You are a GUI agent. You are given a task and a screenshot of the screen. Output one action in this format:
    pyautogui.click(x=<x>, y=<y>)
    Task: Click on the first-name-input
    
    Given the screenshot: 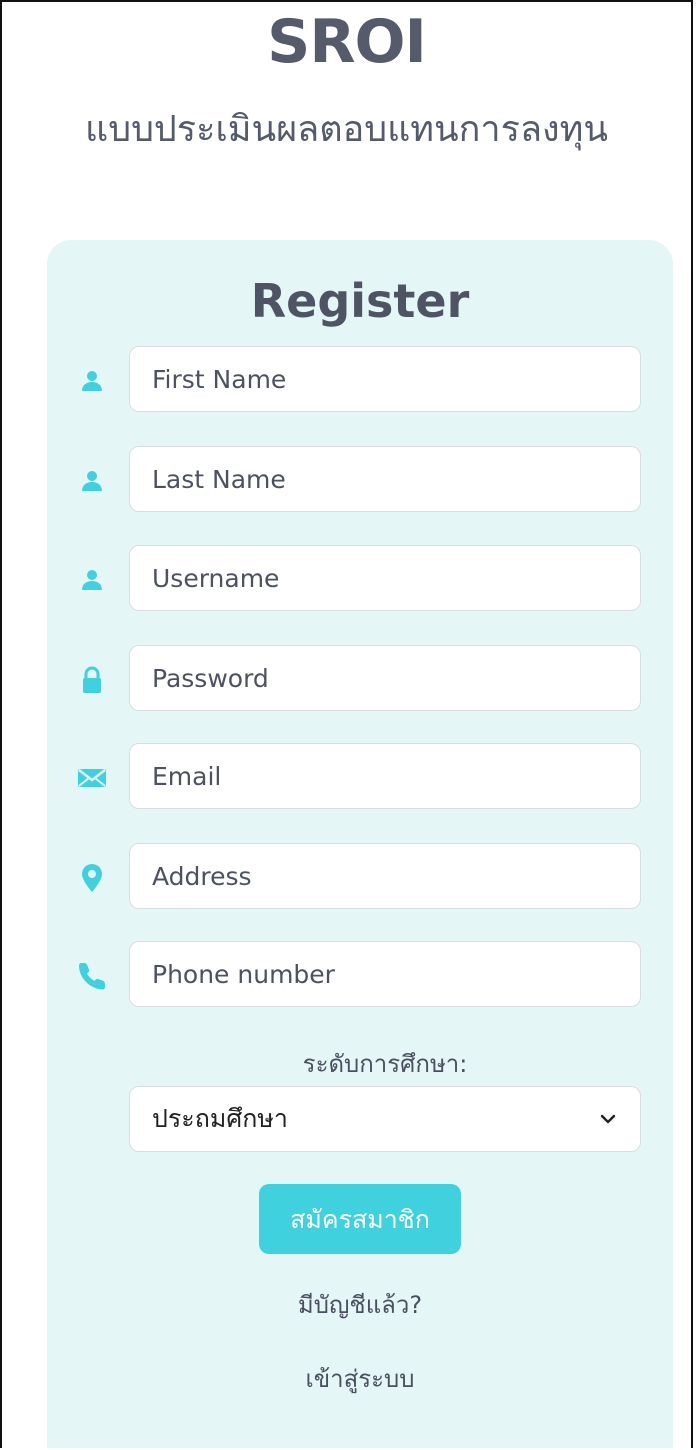 What is the action you would take?
    pyautogui.click(x=385, y=379)
    